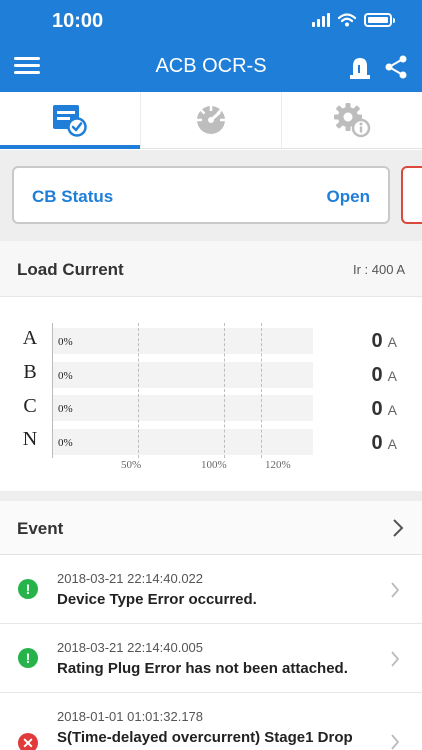 This screenshot has height=750, width=422. Describe the element at coordinates (214, 465) in the screenshot. I see `tick-100: 100%` at that location.